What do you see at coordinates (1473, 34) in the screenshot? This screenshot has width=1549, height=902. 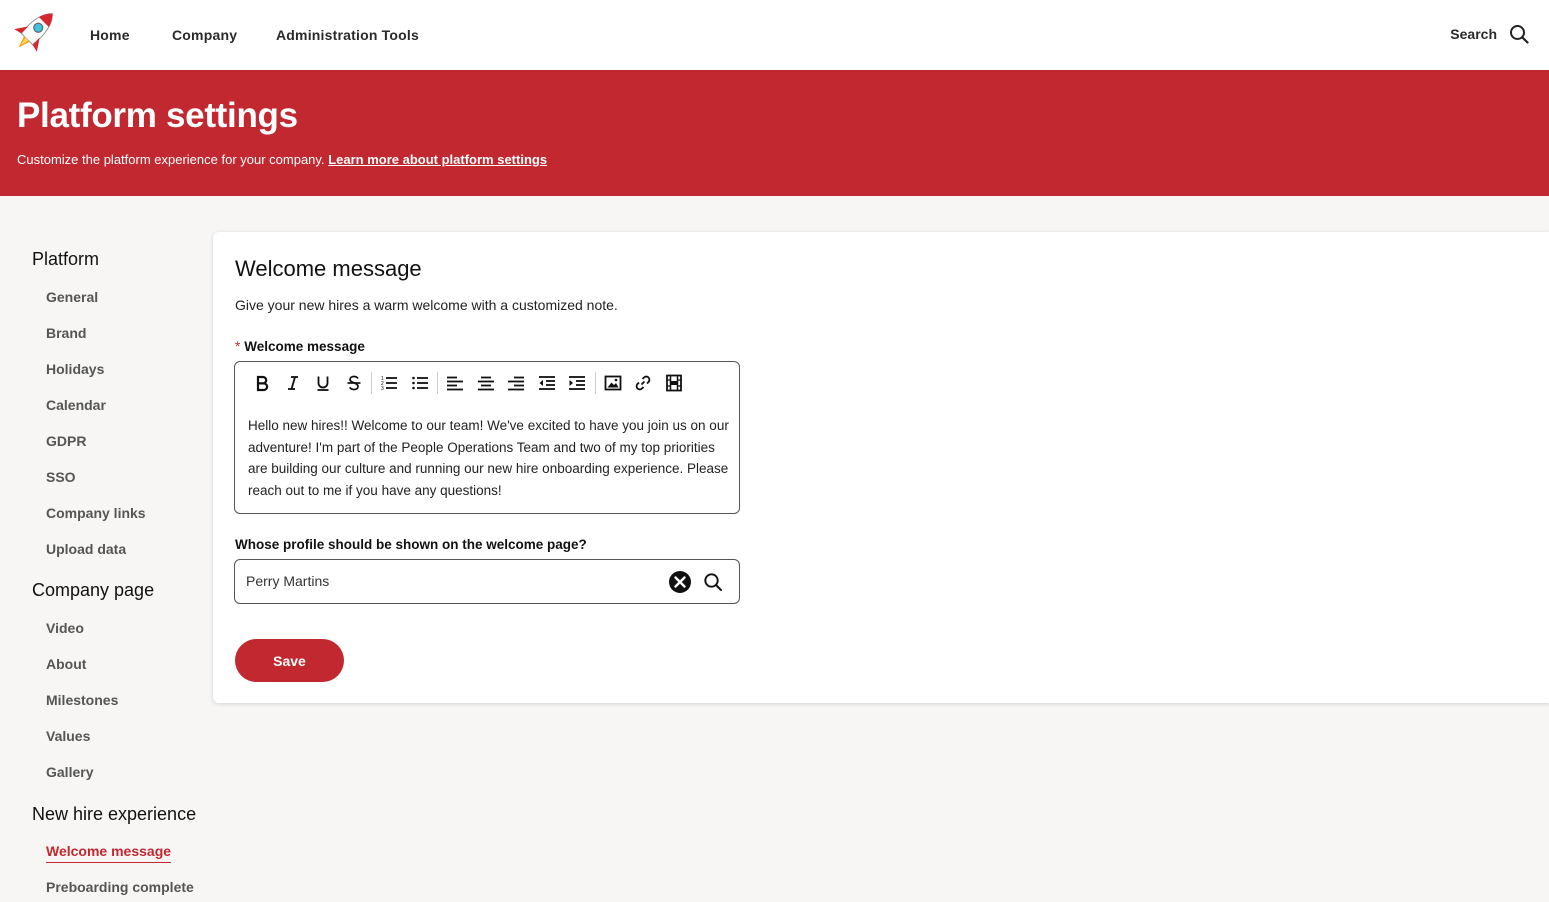 I see `search-label: Search` at bounding box center [1473, 34].